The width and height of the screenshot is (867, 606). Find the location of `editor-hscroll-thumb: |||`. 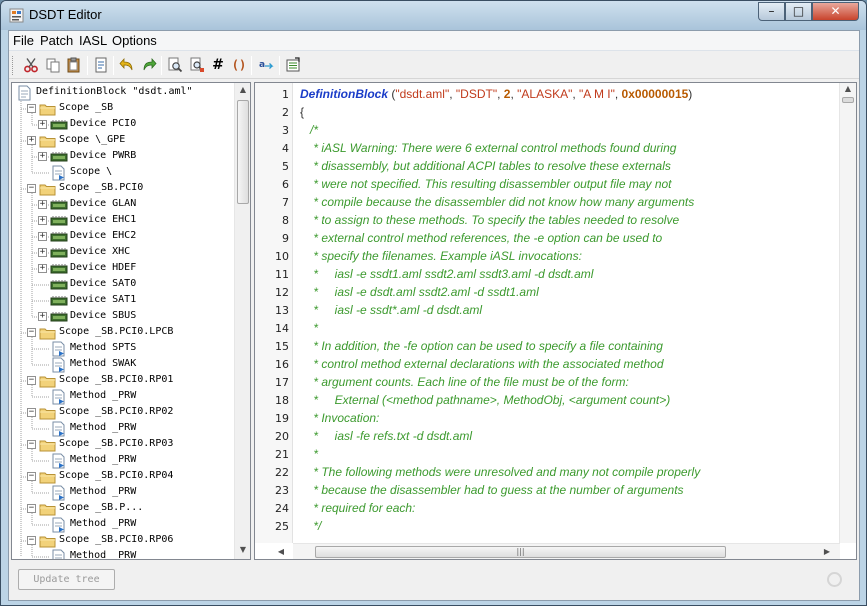

editor-hscroll-thumb: ||| is located at coordinates (520, 552).